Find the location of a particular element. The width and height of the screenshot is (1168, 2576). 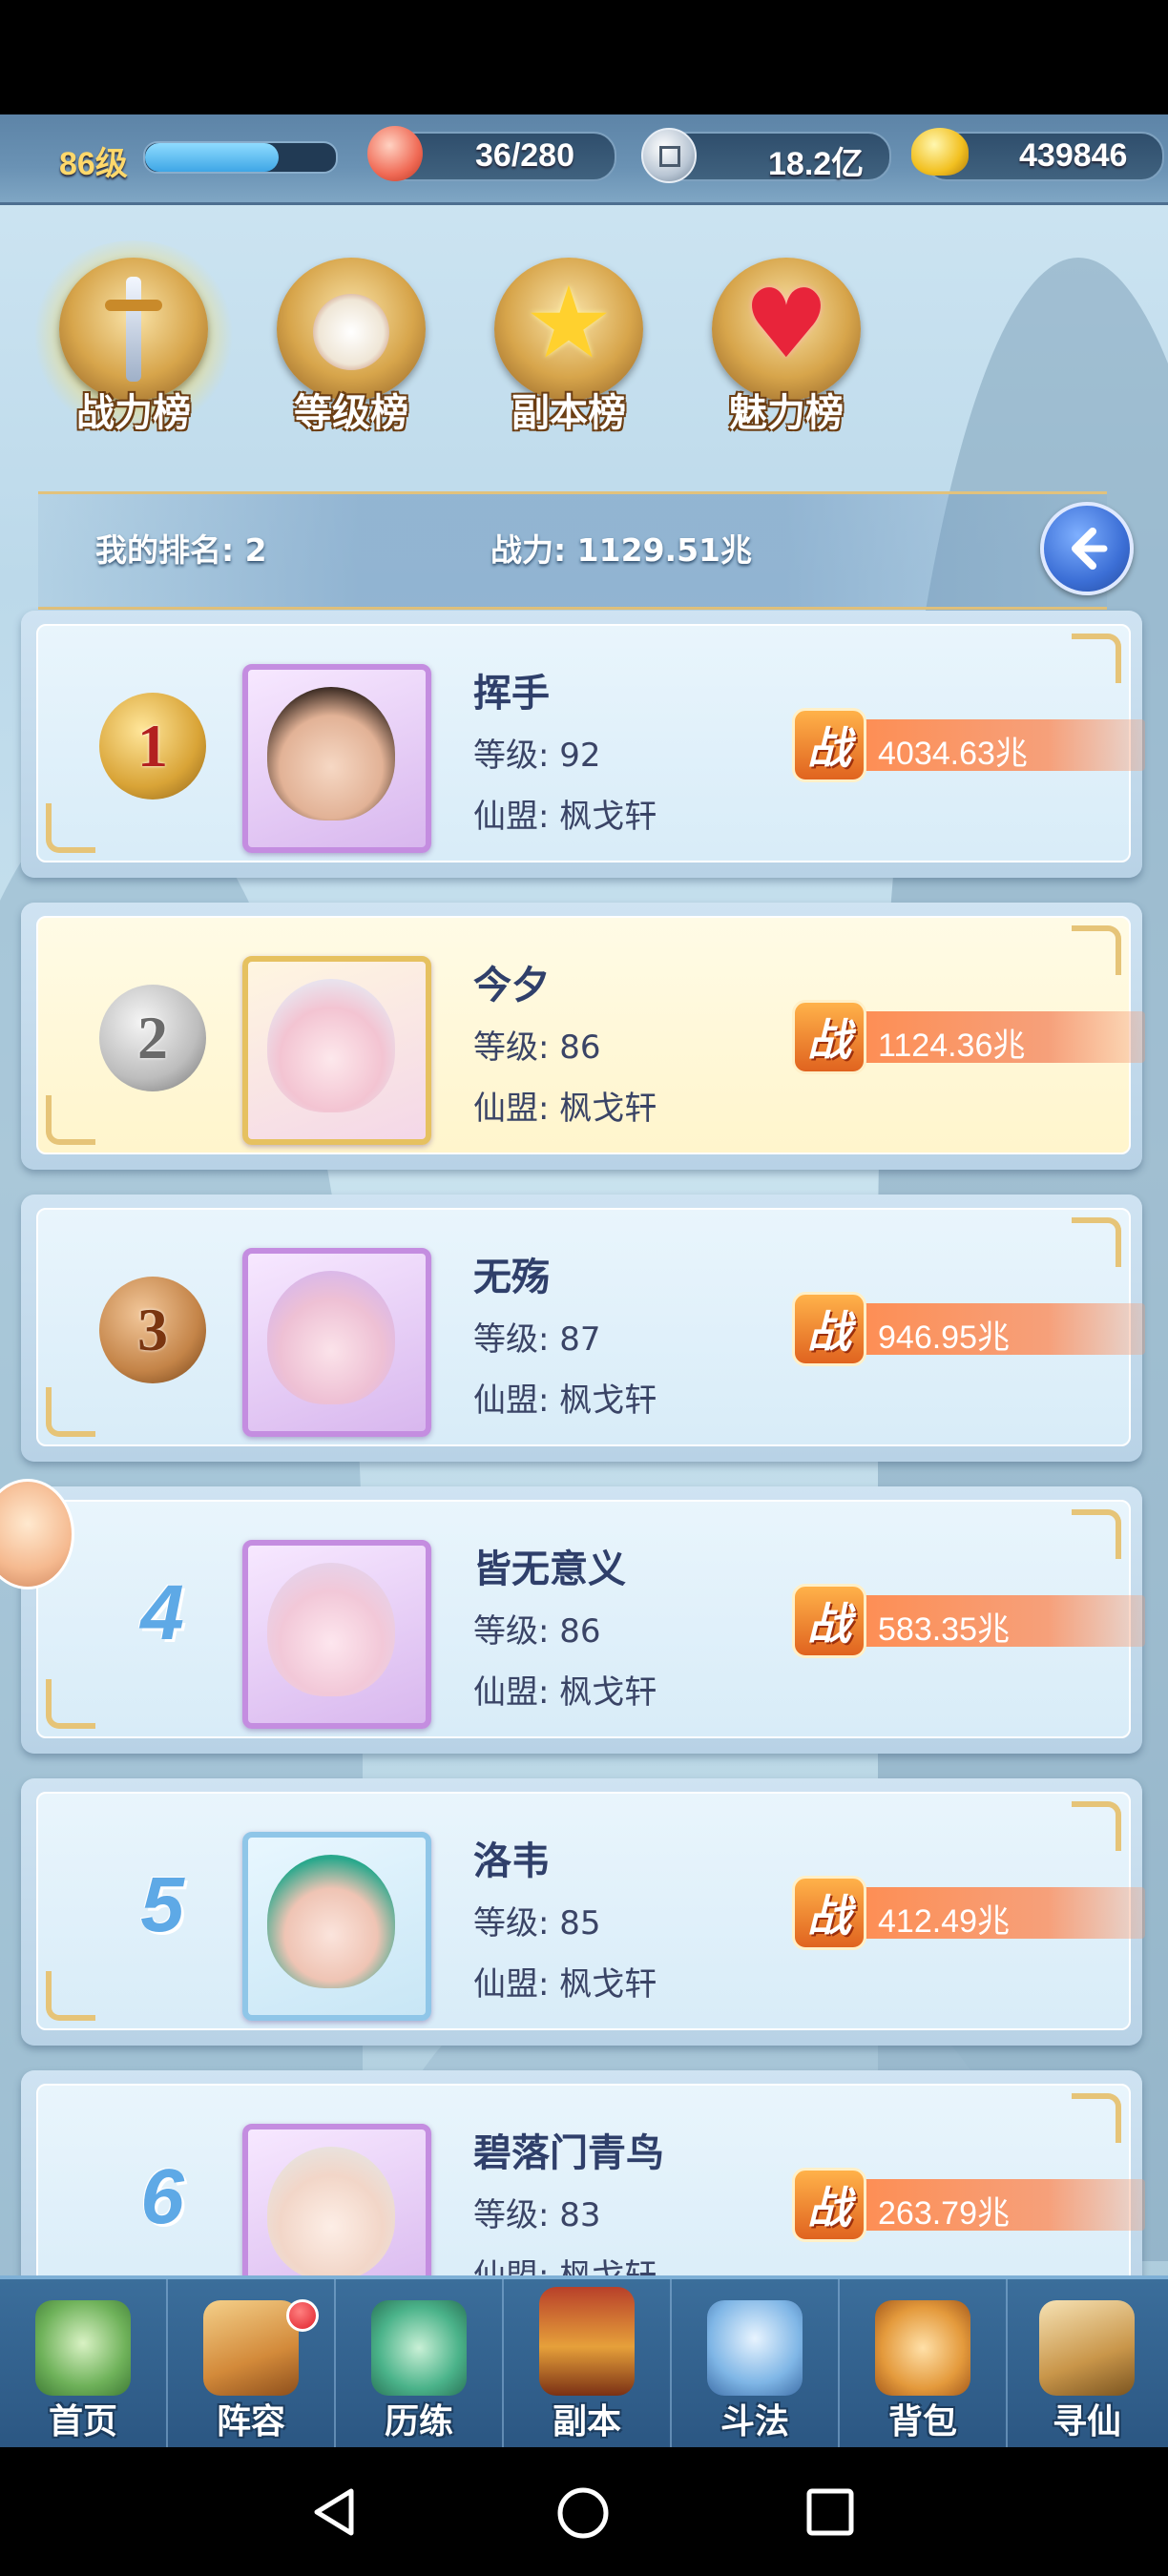

gold-ingot-icon is located at coordinates (940, 152).